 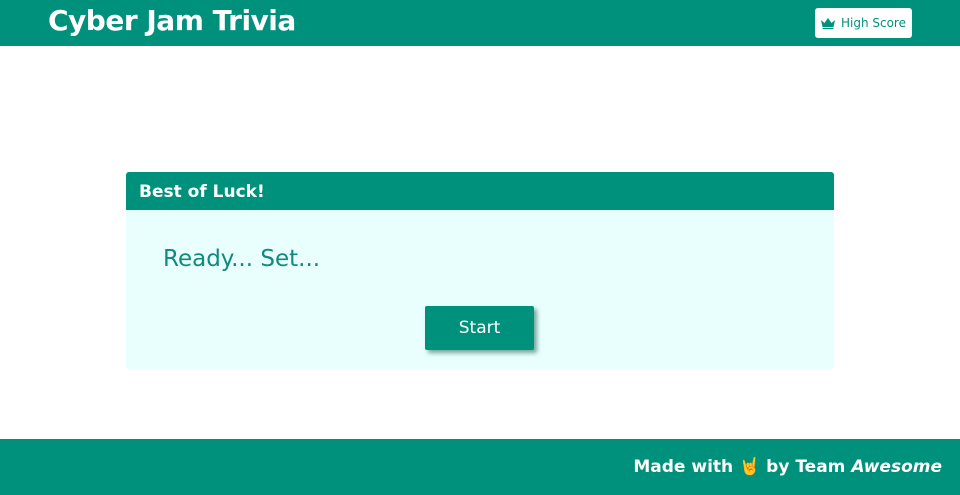 I want to click on footer-credit: Made with 🤘 by Team Awesome, so click(x=787, y=467).